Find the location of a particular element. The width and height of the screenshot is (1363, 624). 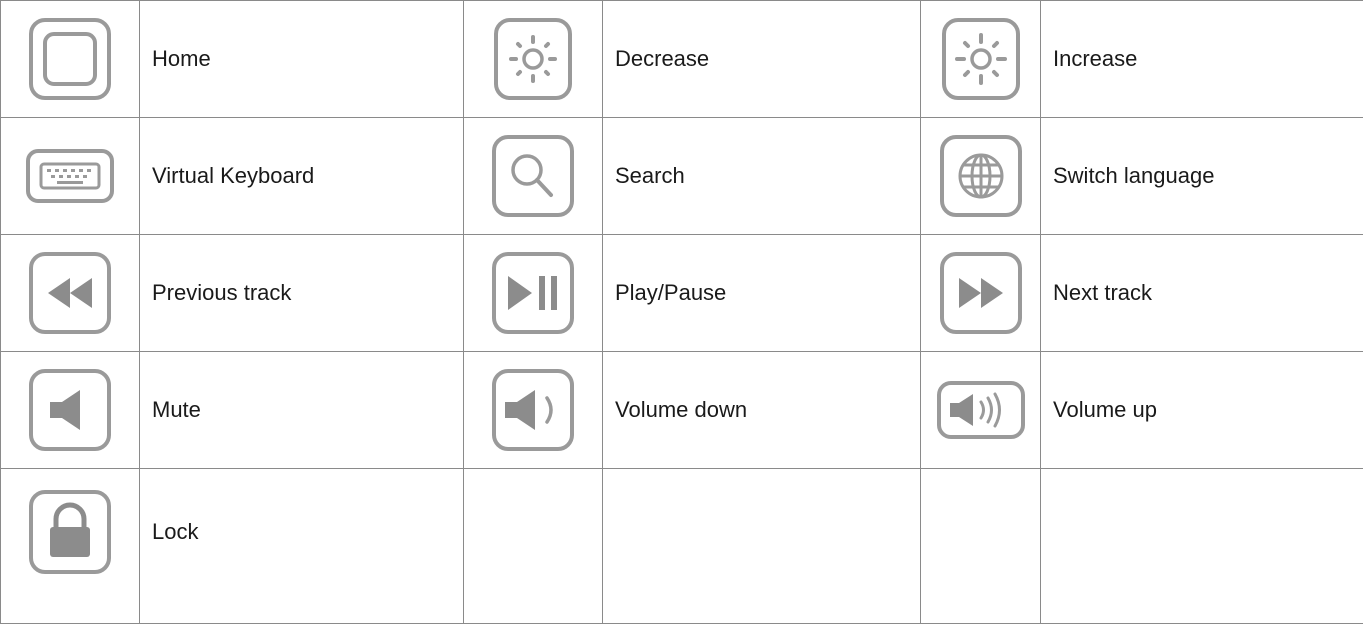

label-home: Home is located at coordinates (302, 59).